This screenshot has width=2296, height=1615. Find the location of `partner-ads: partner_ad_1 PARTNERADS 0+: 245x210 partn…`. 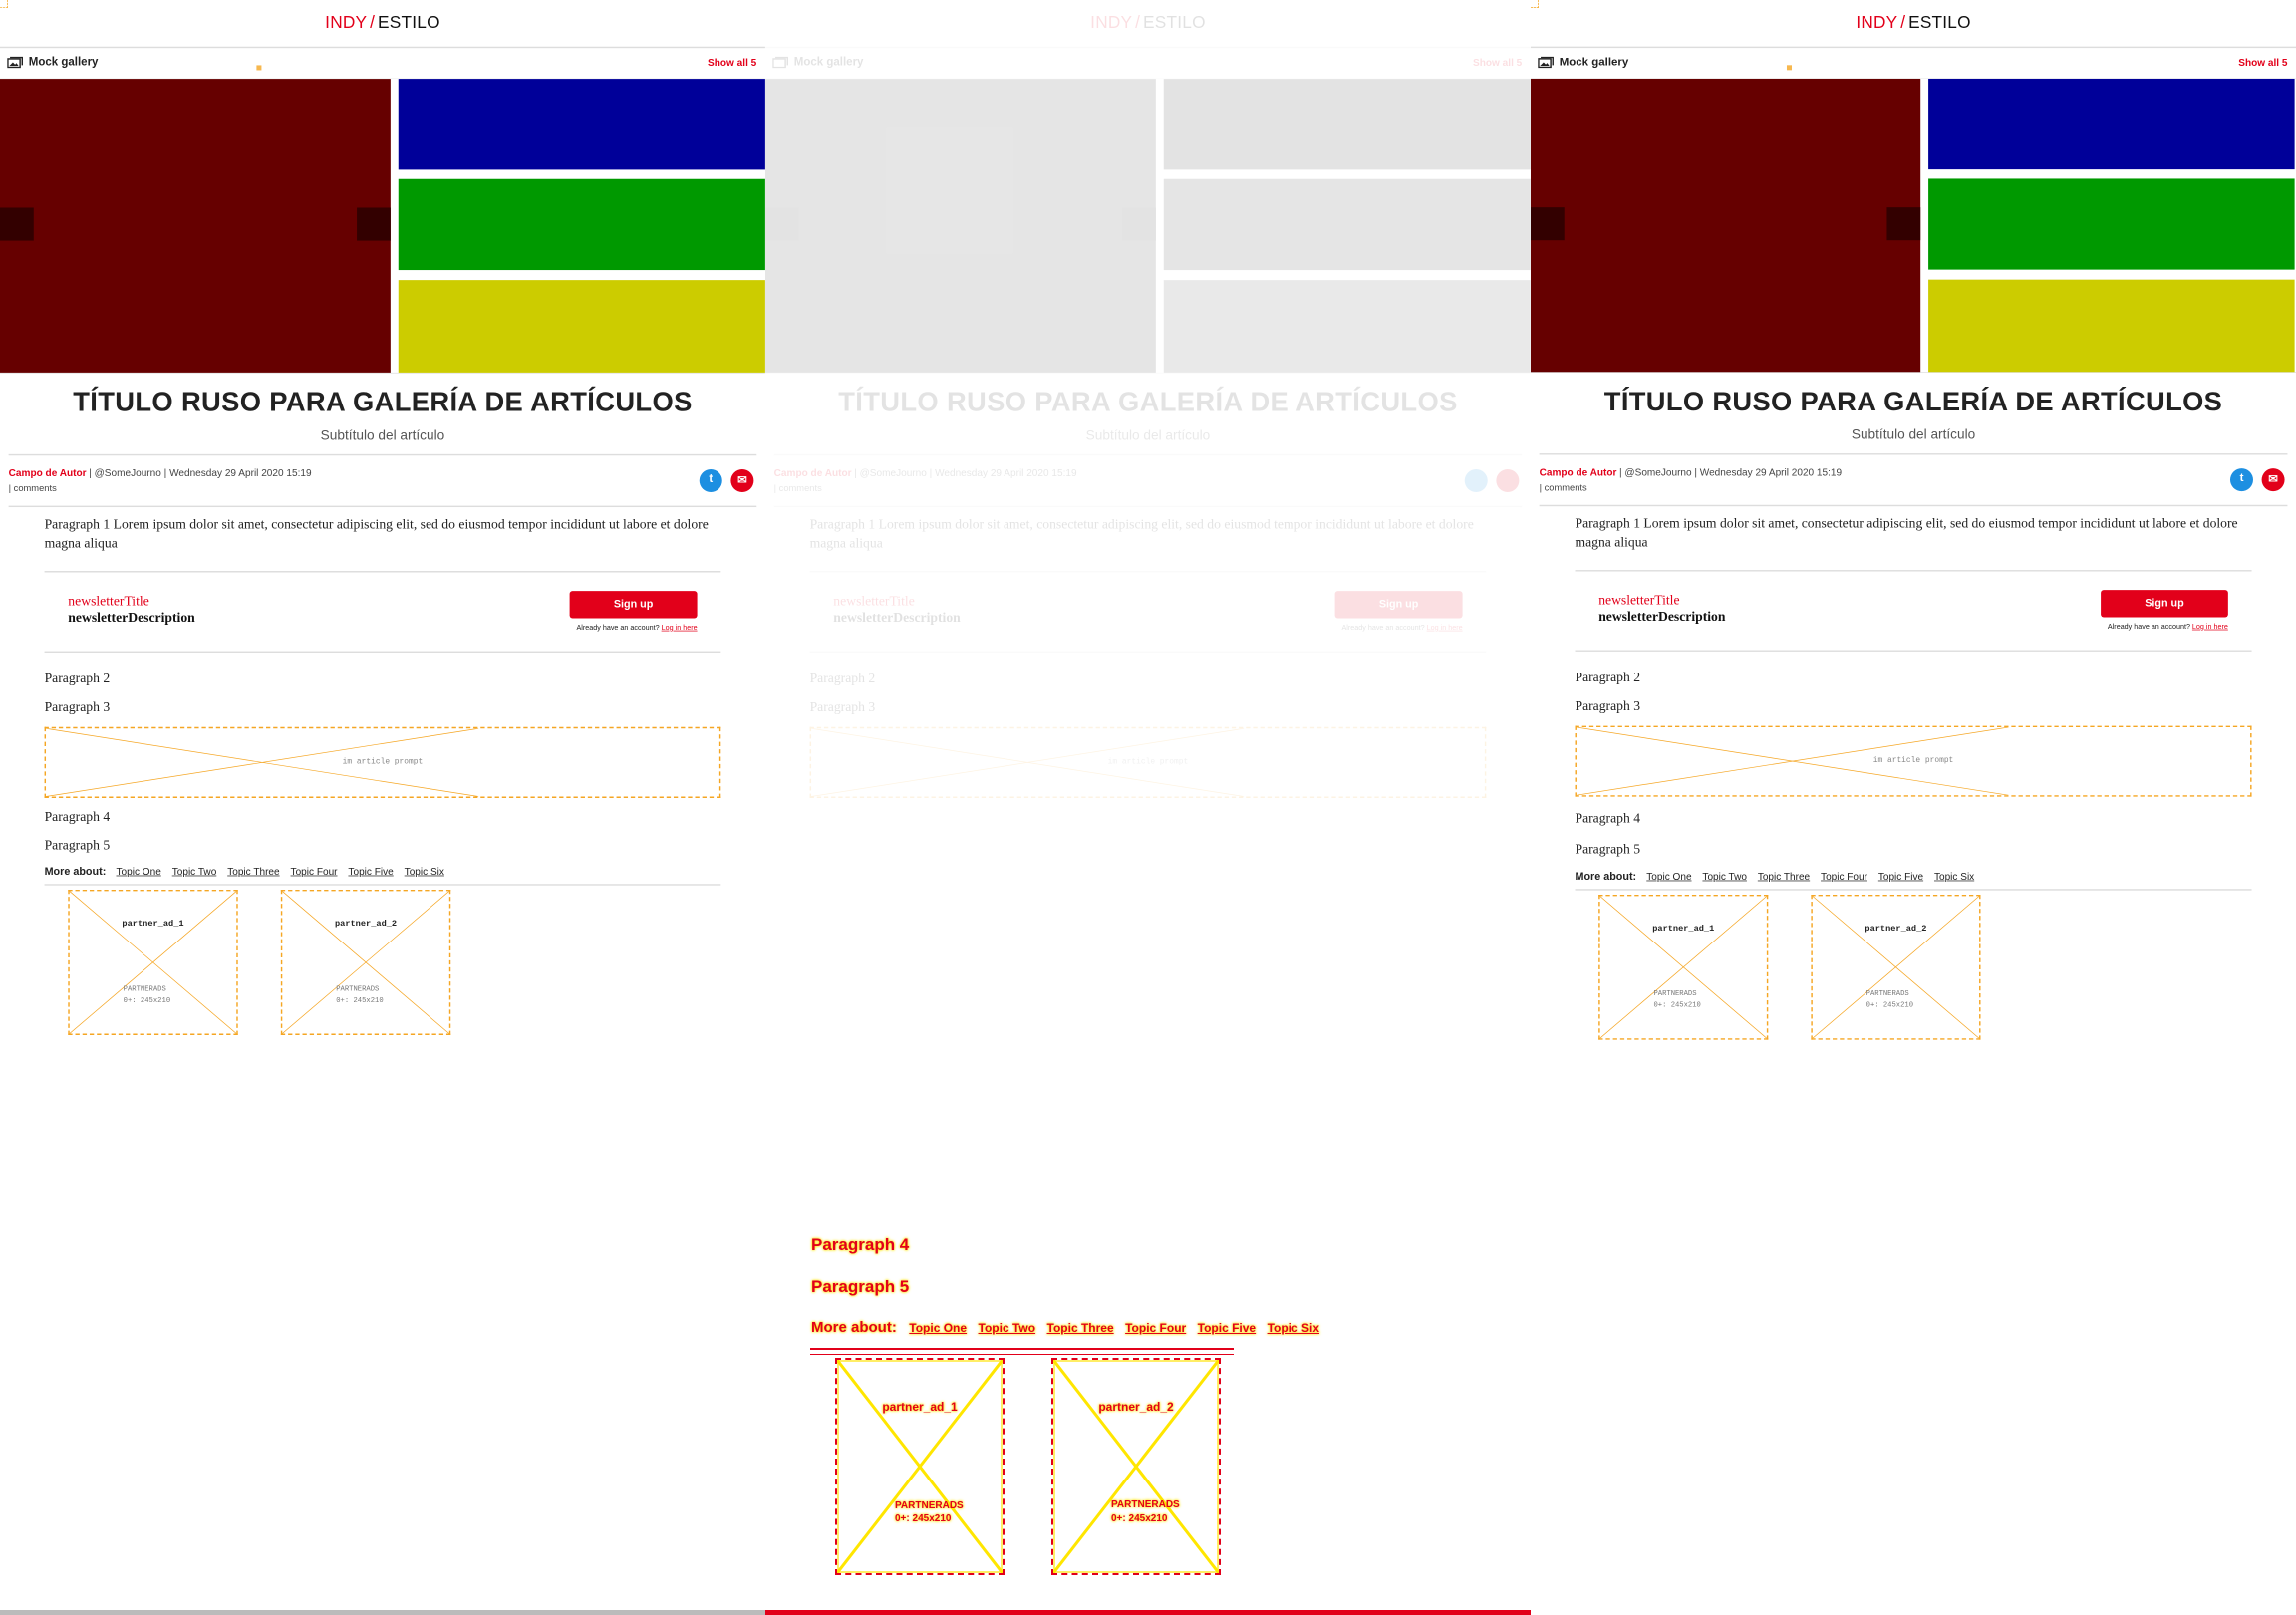

partner-ads: partner_ad_1 PARTNERADS 0+: 245x210 partn… is located at coordinates (383, 964).